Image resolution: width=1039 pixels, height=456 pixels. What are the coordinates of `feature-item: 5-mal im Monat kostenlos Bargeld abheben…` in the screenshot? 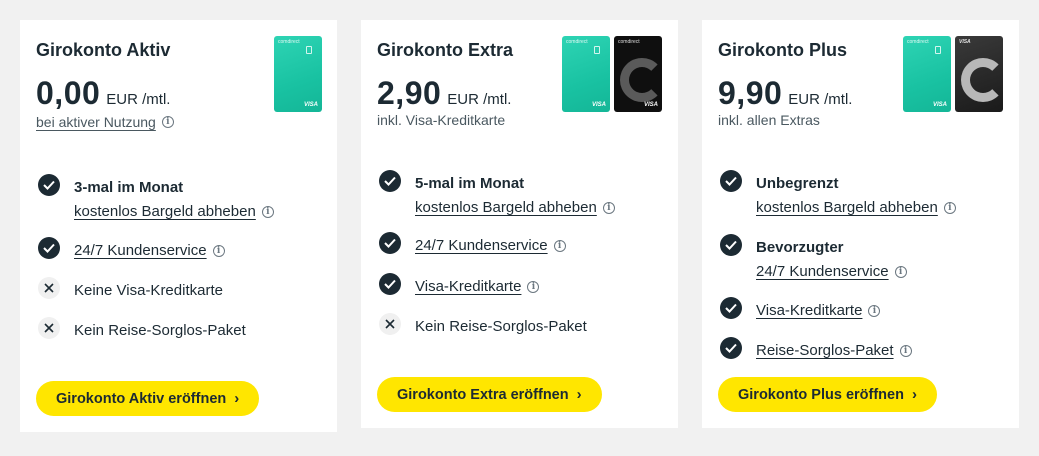 It's located at (497, 195).